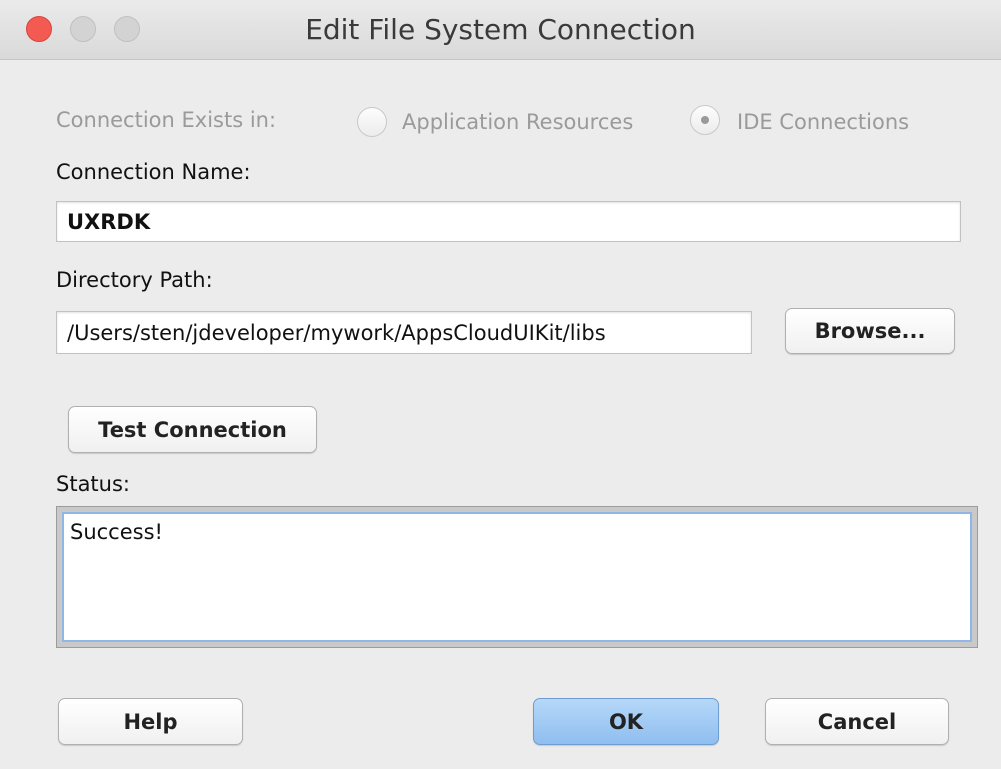  I want to click on directory-path-label: Directory Path:, so click(134, 280).